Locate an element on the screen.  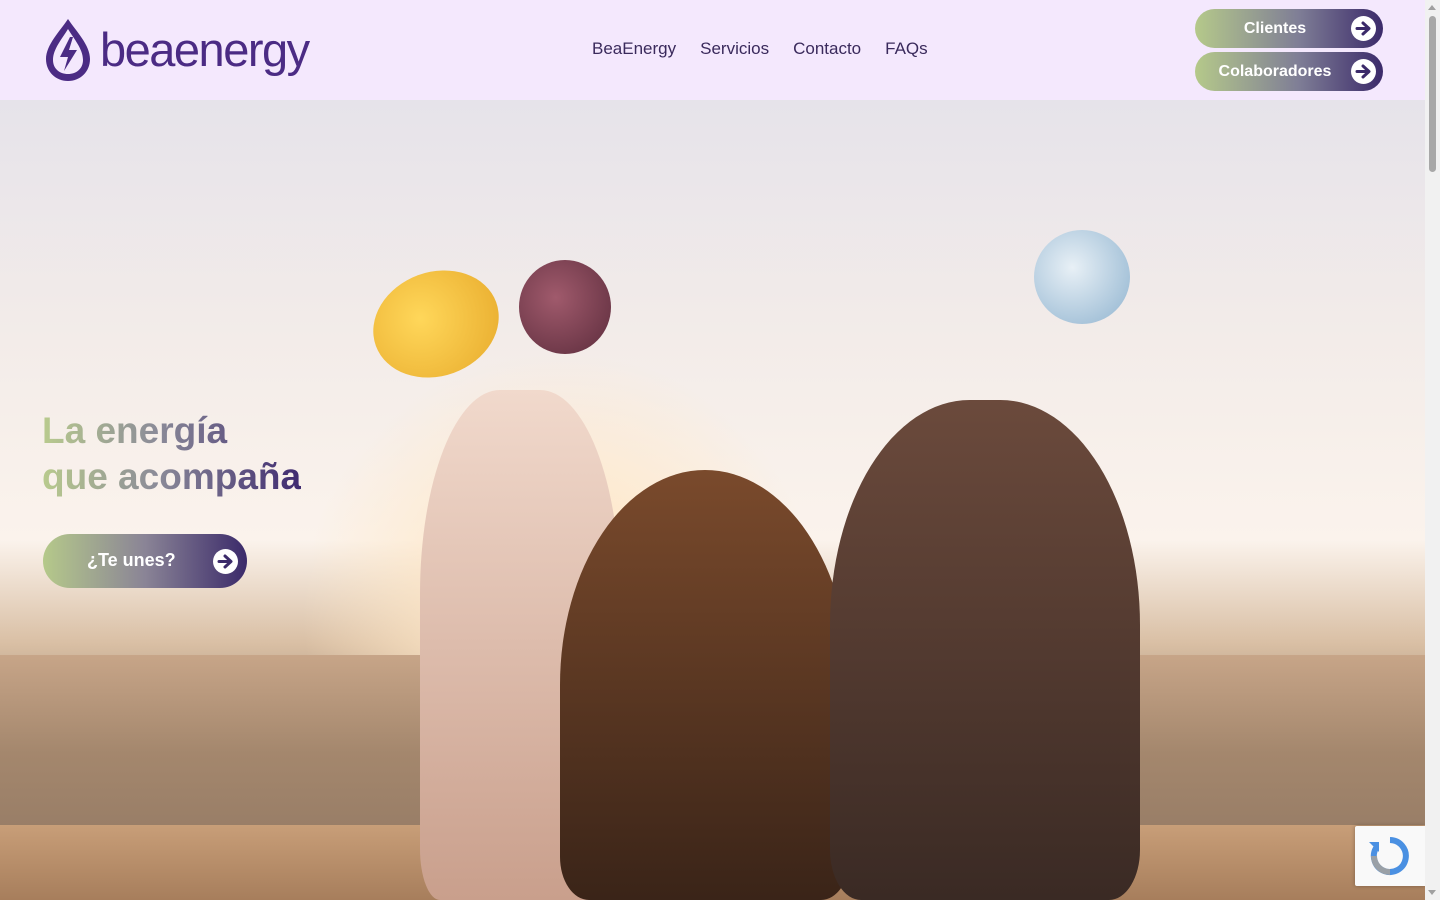
logo-wordmark: beaenergy is located at coordinates (205, 49).